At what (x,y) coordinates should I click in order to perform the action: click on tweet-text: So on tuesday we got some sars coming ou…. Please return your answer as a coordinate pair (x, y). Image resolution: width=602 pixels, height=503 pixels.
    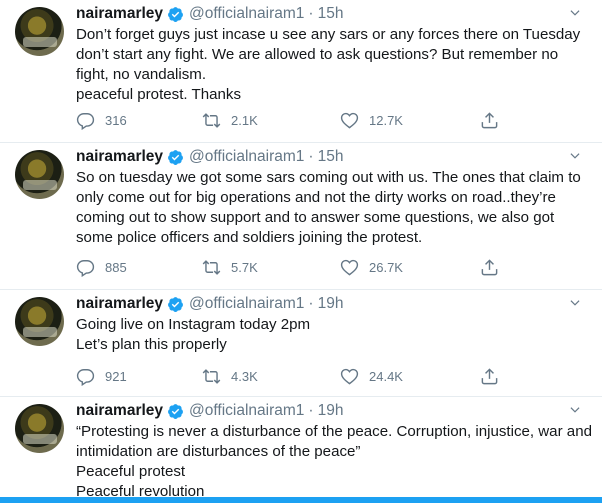
    Looking at the image, I should click on (333, 208).